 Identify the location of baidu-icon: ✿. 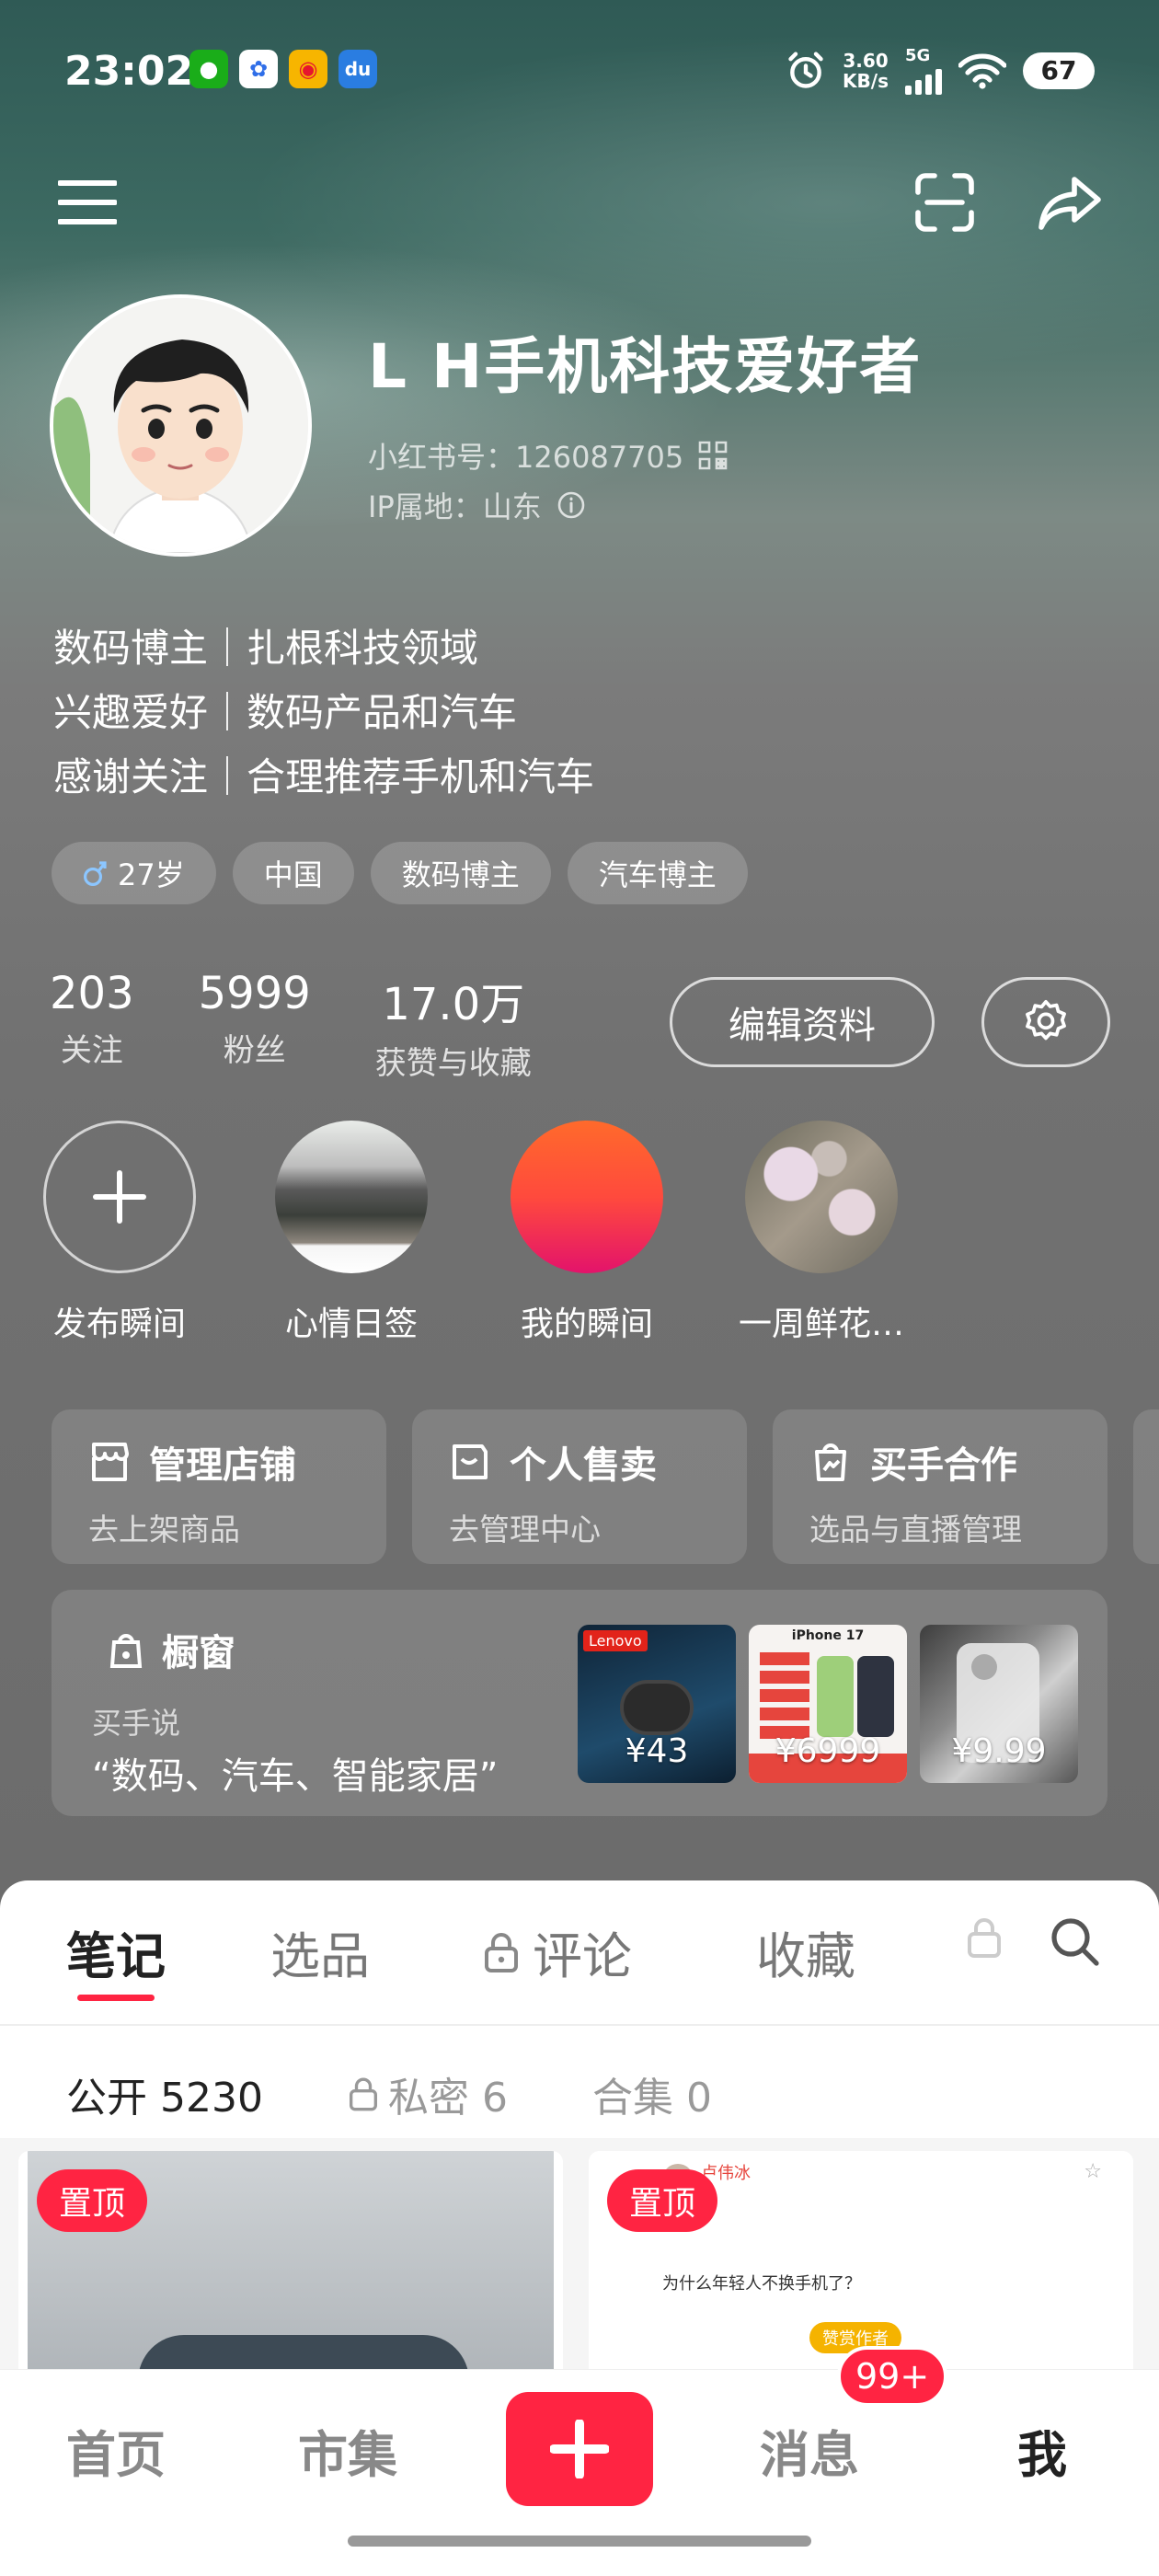
(258, 69).